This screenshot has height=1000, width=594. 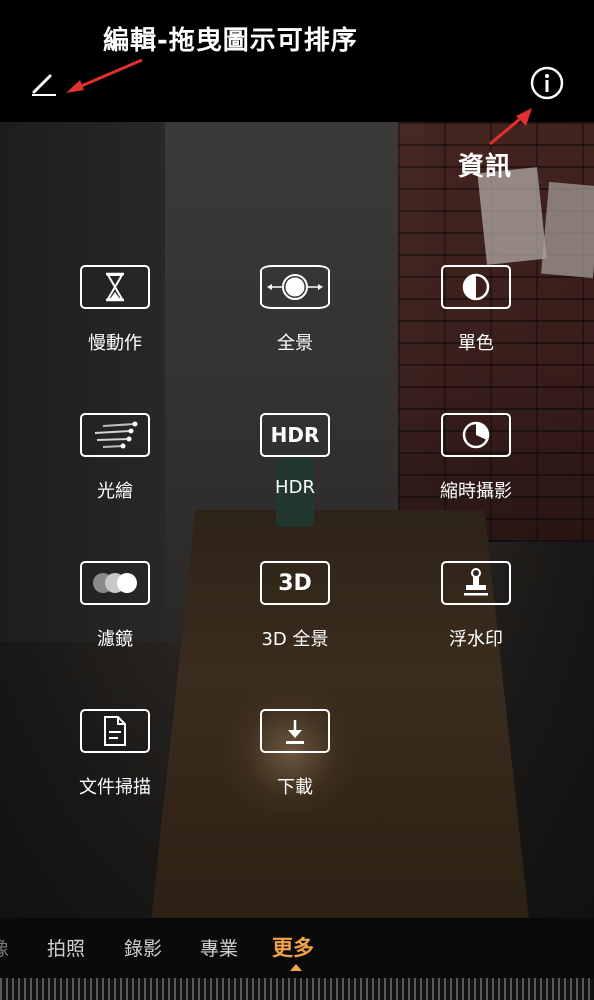 I want to click on mode-label: 濾鏡, so click(x=115, y=639).